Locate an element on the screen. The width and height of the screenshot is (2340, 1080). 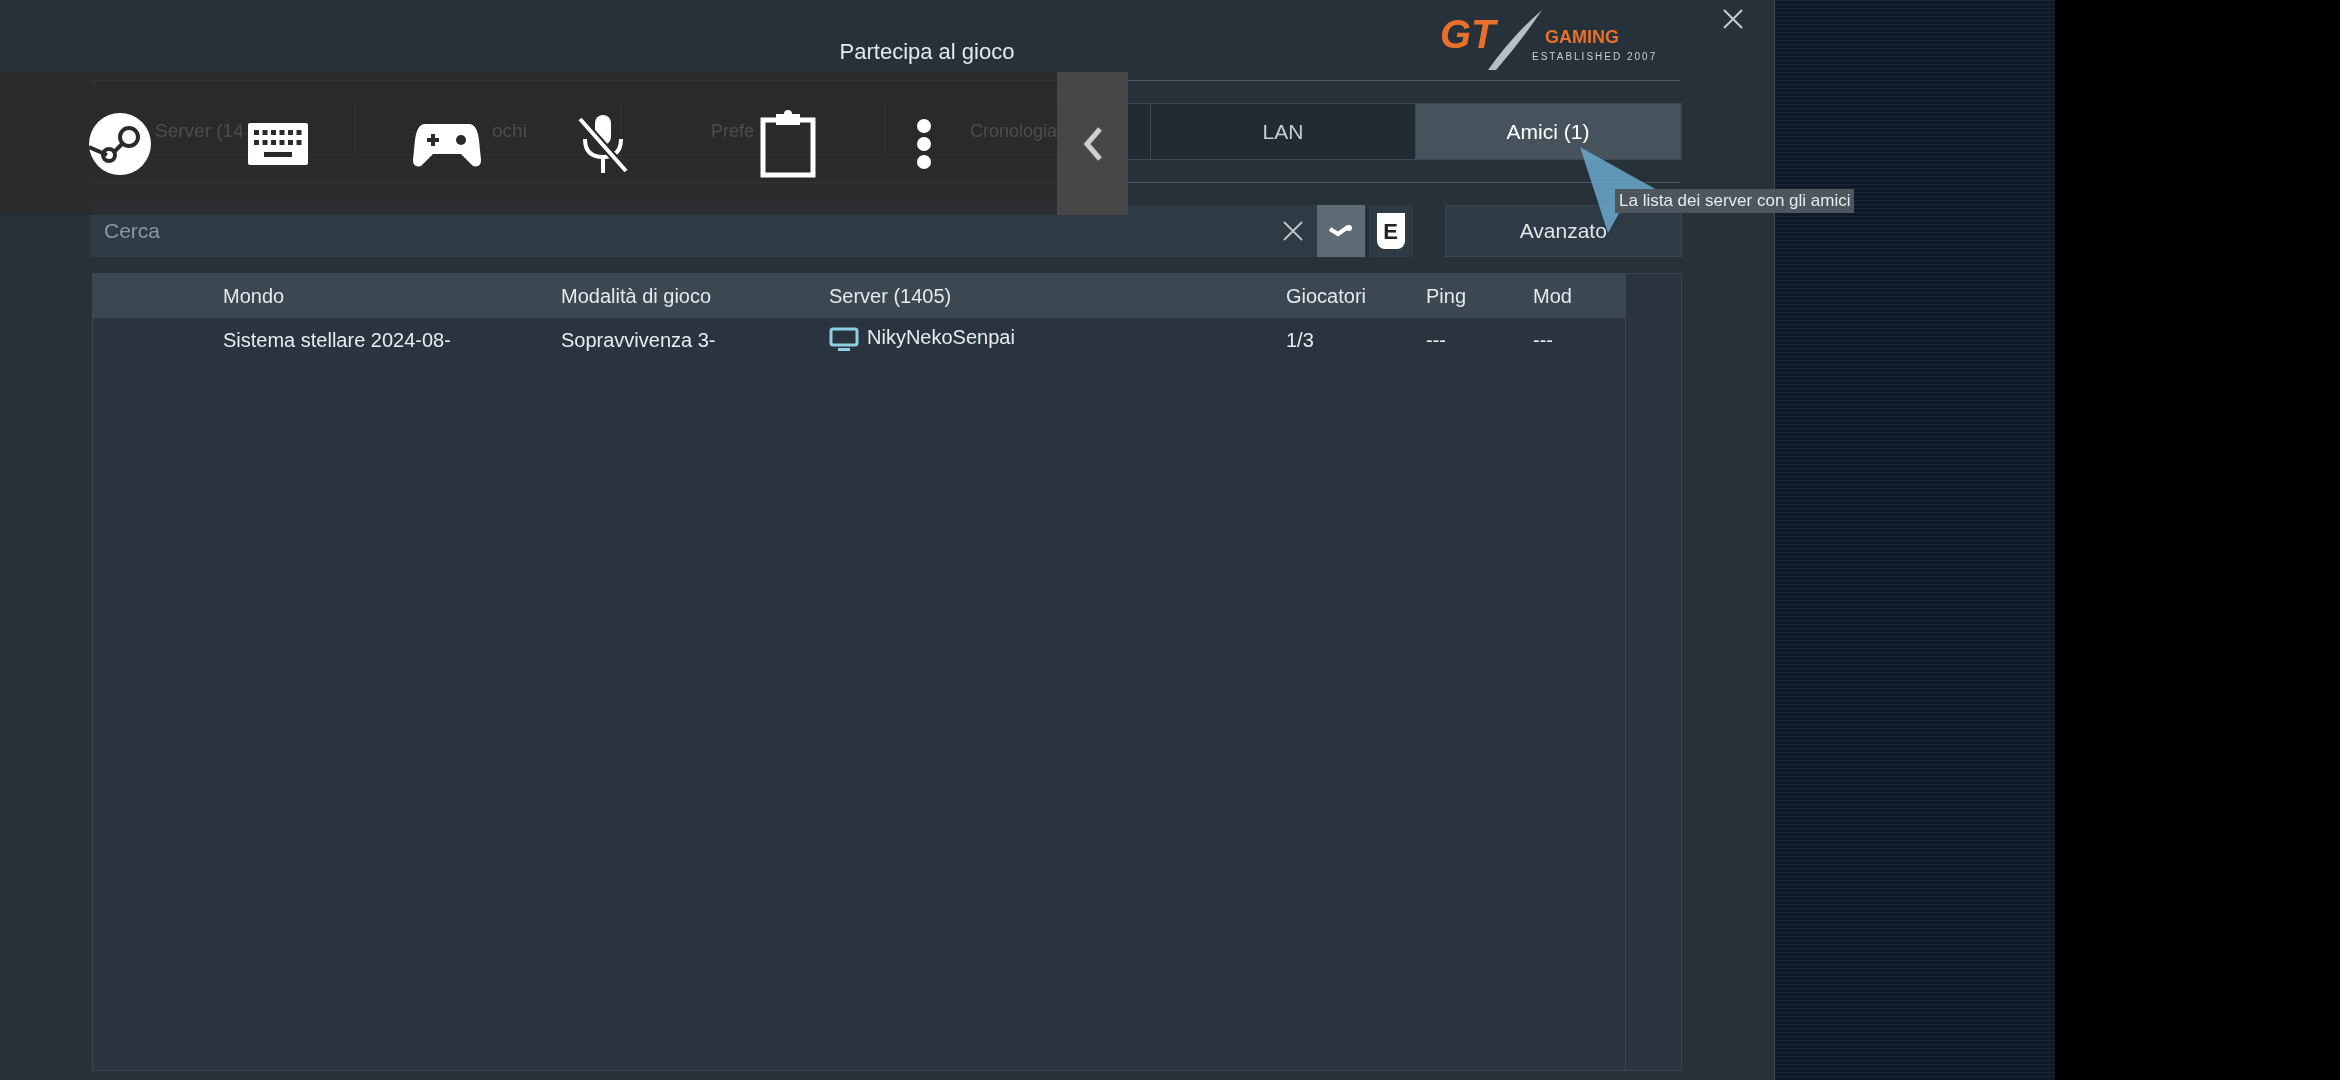
tooltip: La lista dei server con gli amici is located at coordinates (1735, 201).